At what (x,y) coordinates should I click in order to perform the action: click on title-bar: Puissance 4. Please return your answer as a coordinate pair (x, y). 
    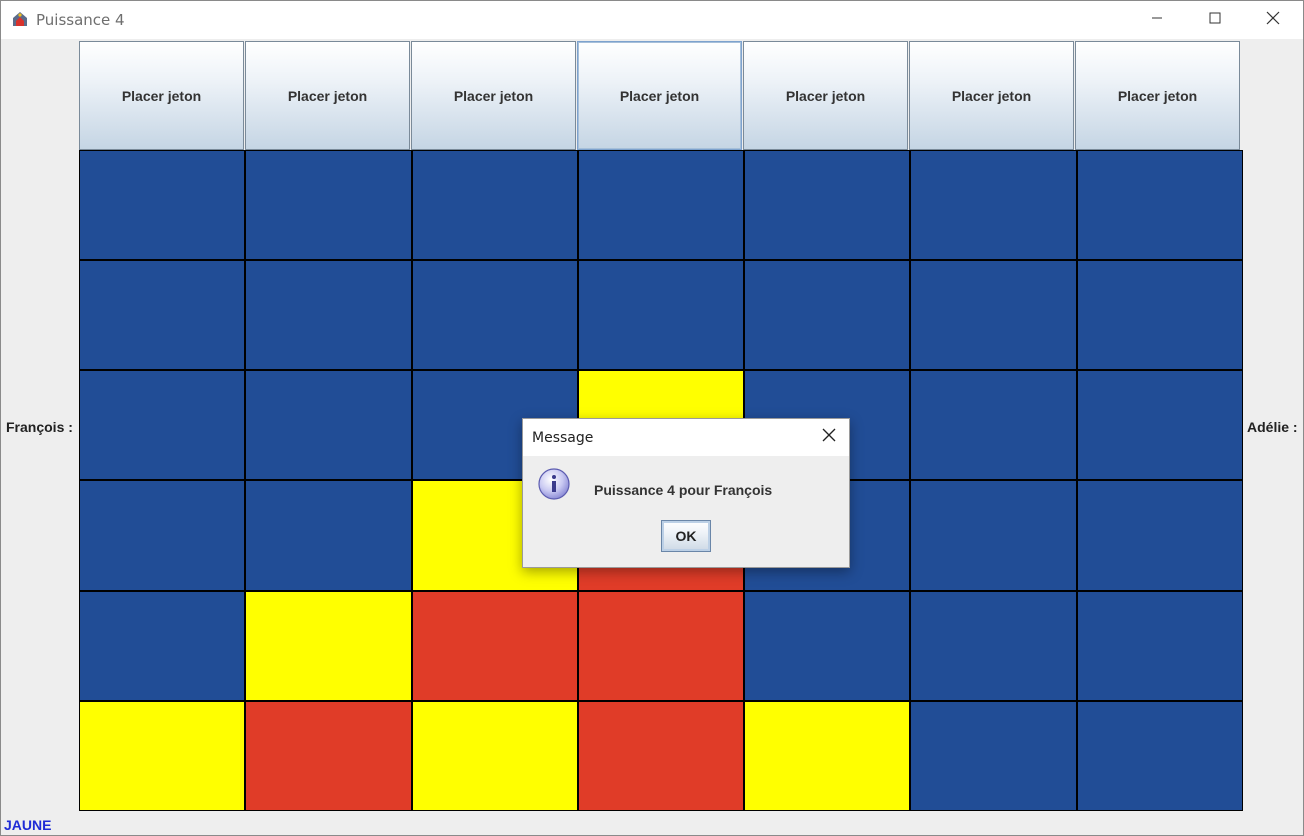
    Looking at the image, I should click on (652, 20).